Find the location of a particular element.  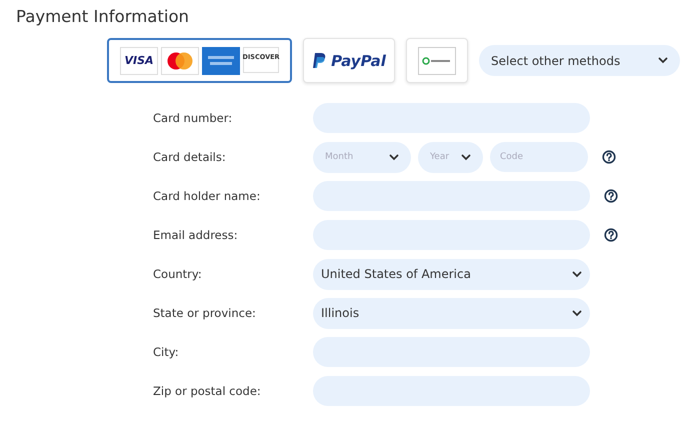

paypal-p-icon is located at coordinates (319, 61).